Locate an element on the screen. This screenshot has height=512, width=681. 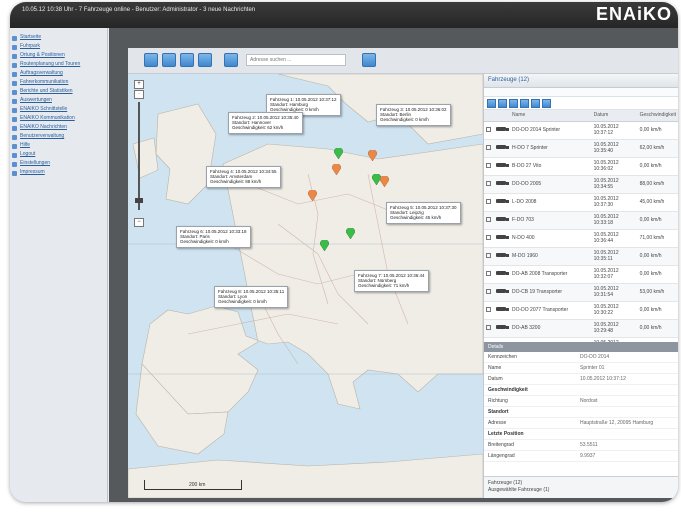
zoom-in-button: + is located at coordinates (139, 84).